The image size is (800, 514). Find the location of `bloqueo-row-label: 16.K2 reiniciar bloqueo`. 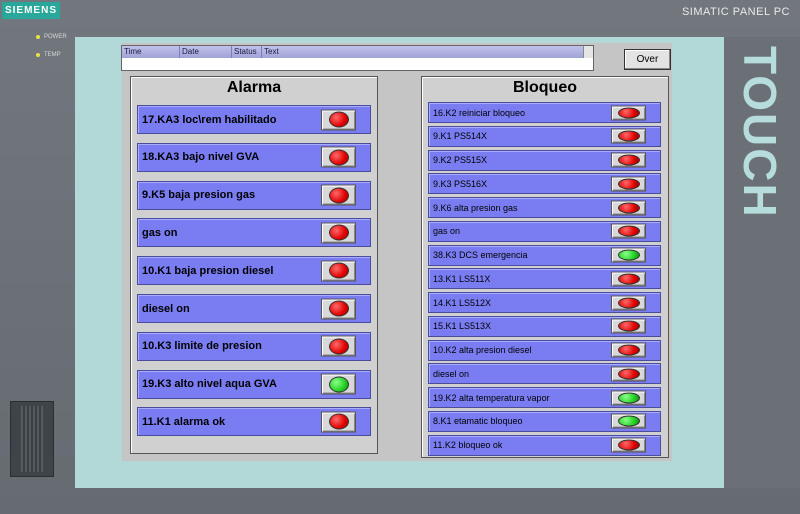

bloqueo-row-label: 16.K2 reiniciar bloqueo is located at coordinates (479, 112).